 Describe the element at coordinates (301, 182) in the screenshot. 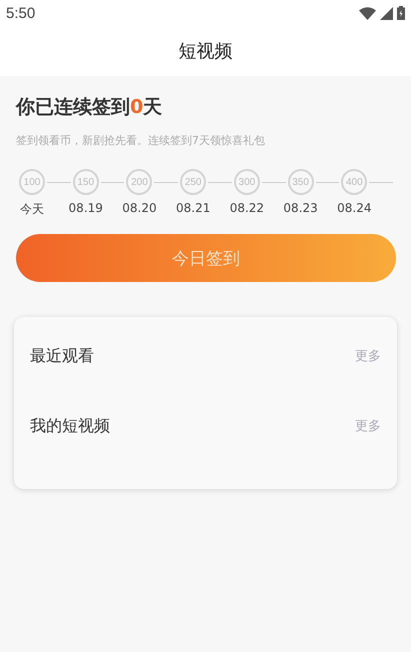

I see `coin-badge: 350` at that location.